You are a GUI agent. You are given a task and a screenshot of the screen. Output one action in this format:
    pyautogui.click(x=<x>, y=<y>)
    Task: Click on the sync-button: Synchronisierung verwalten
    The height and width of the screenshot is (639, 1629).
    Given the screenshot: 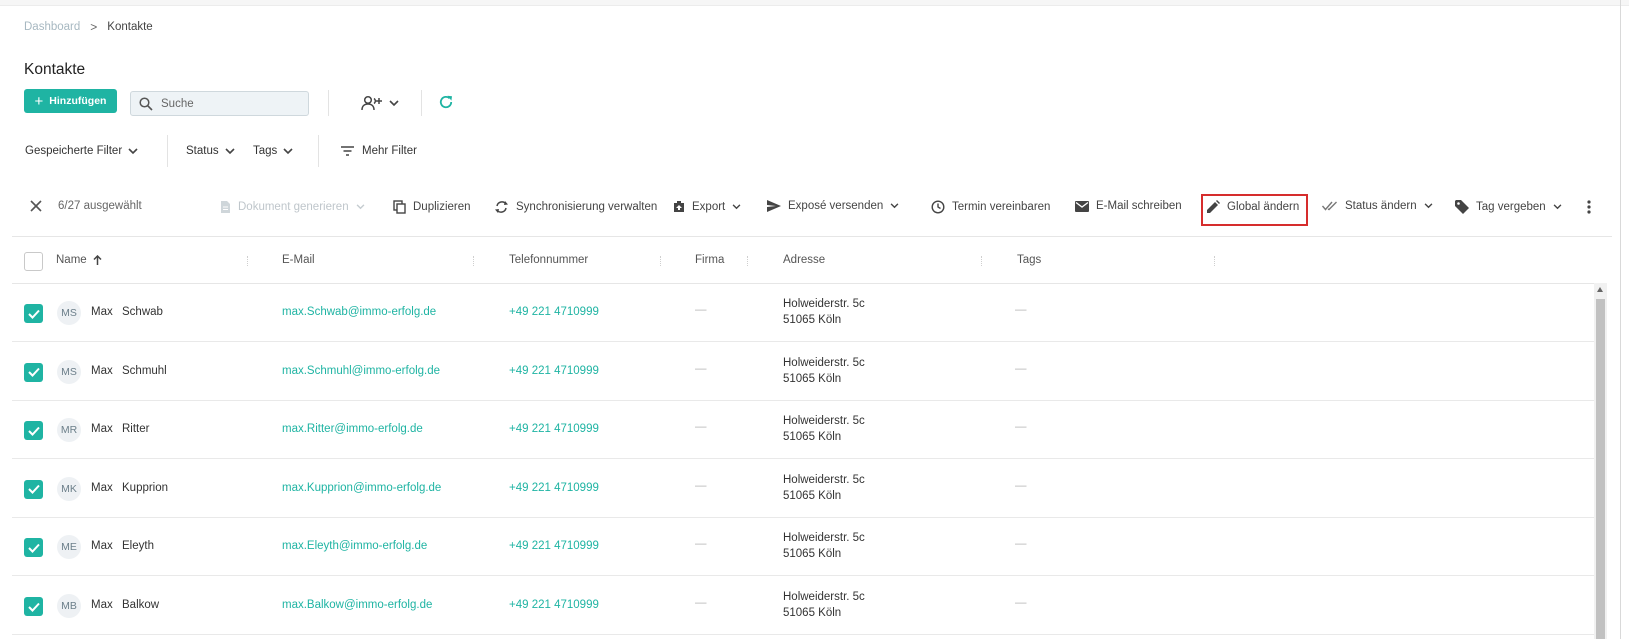 What is the action you would take?
    pyautogui.click(x=575, y=207)
    